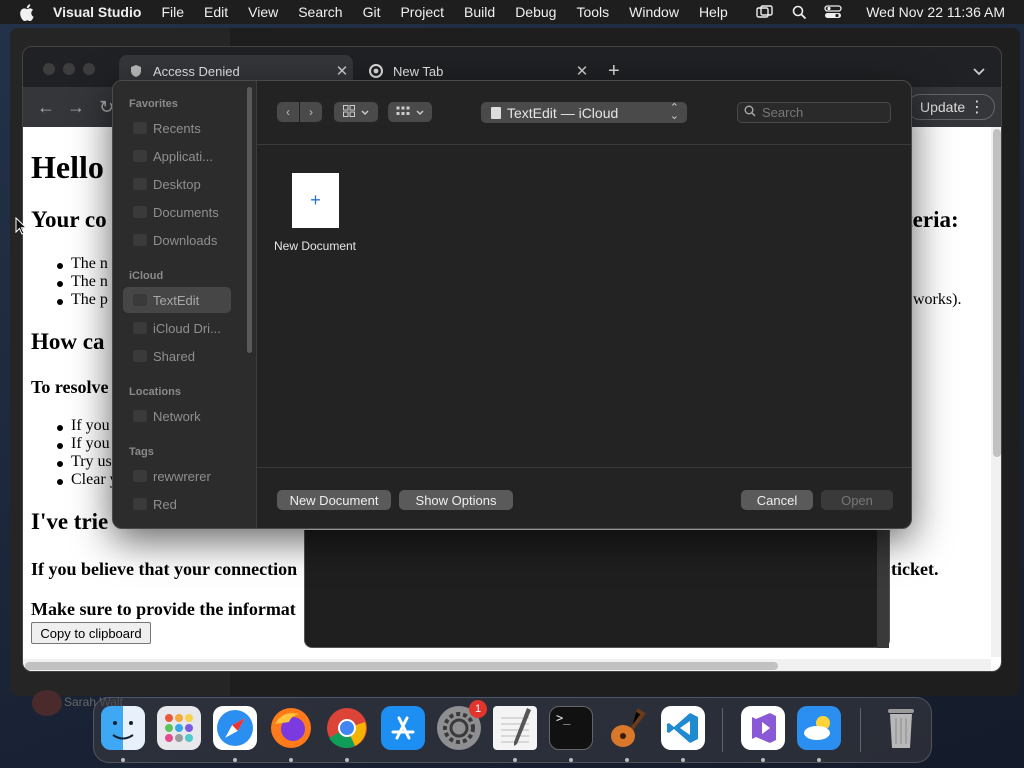 The width and height of the screenshot is (1024, 768). What do you see at coordinates (179, 728) in the screenshot?
I see `launchpad-icon` at bounding box center [179, 728].